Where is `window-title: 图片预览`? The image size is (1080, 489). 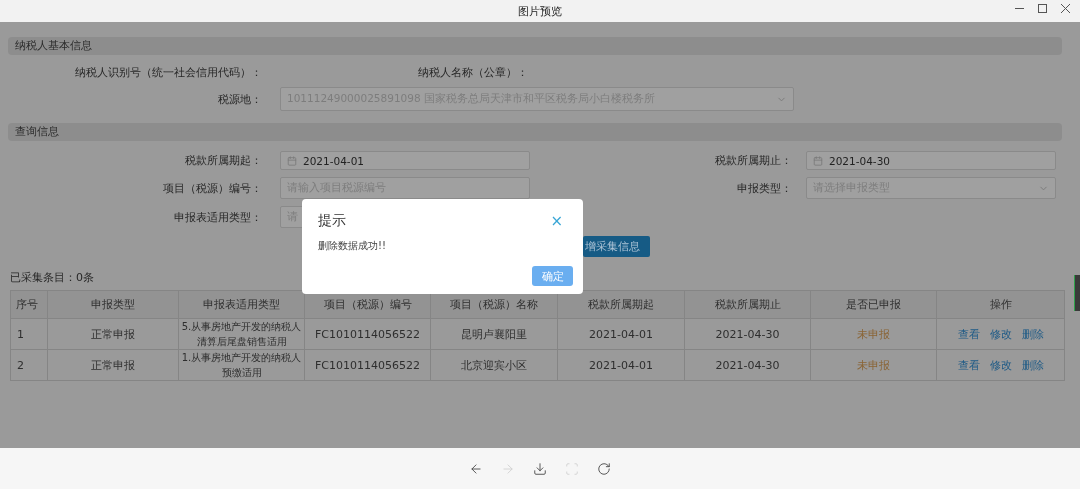
window-title: 图片预览 is located at coordinates (540, 11).